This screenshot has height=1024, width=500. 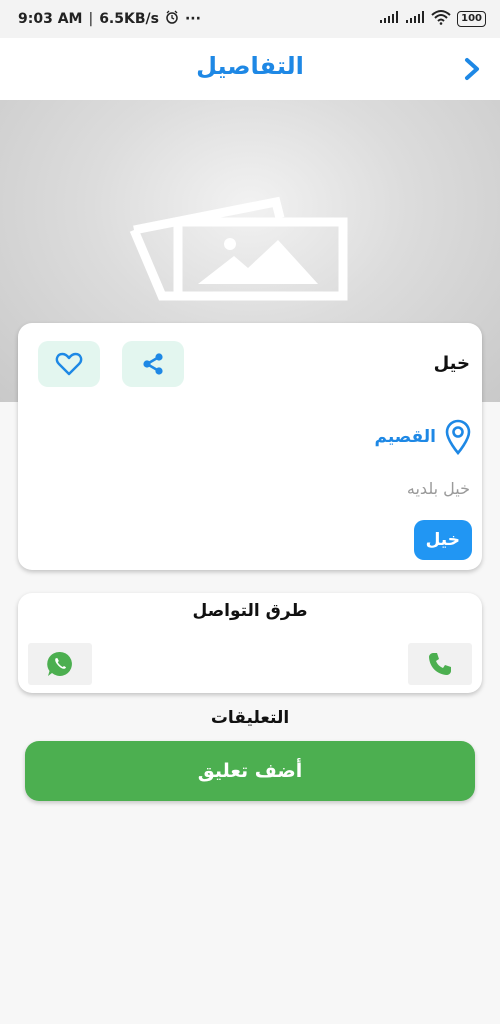 I want to click on comments-title: التعليقات, so click(x=250, y=718).